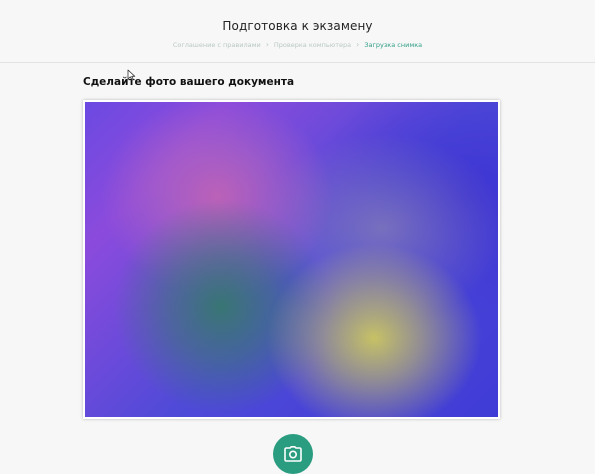  Describe the element at coordinates (393, 45) in the screenshot. I see `breadcrumb-item-photo-upload: Загрузка снимка` at that location.